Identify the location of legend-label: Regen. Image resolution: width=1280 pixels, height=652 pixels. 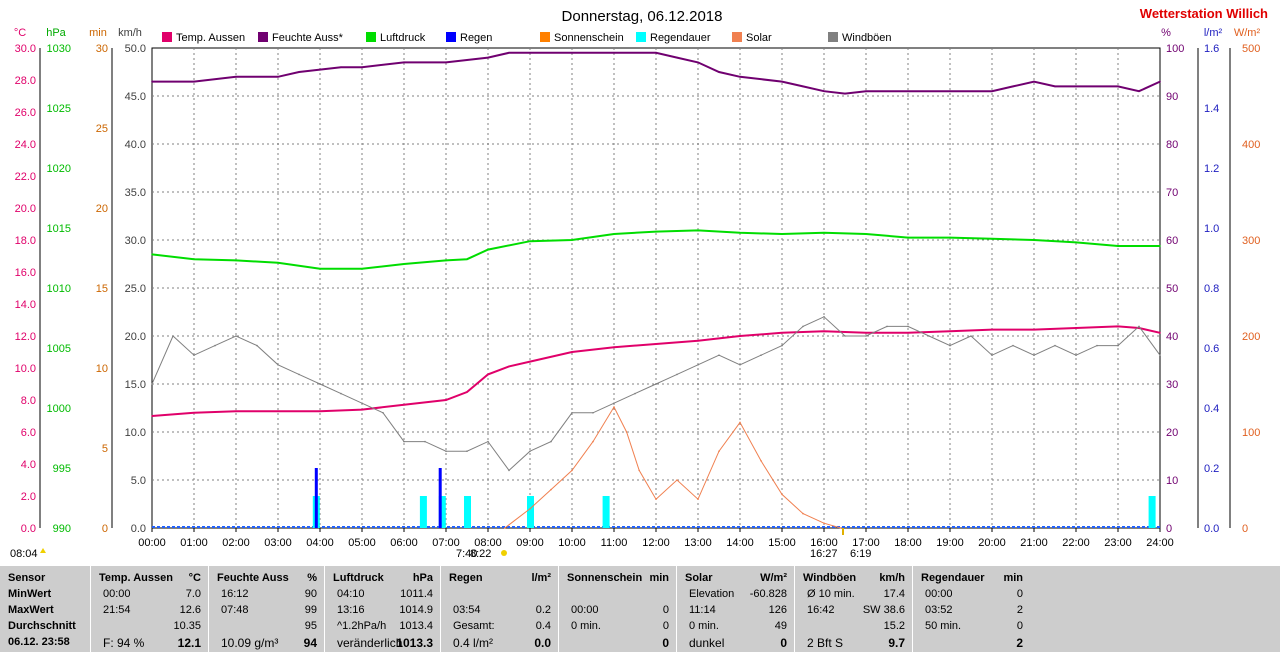
(476, 38).